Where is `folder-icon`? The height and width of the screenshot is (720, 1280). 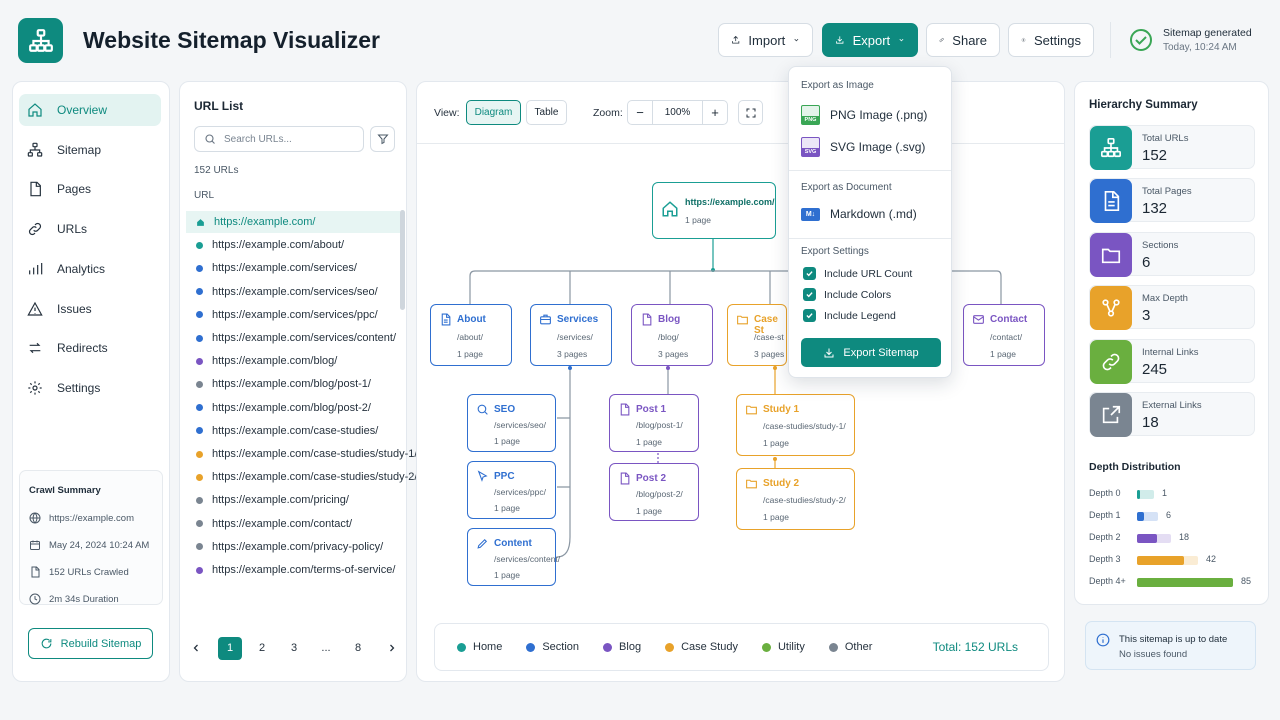 folder-icon is located at coordinates (751, 484).